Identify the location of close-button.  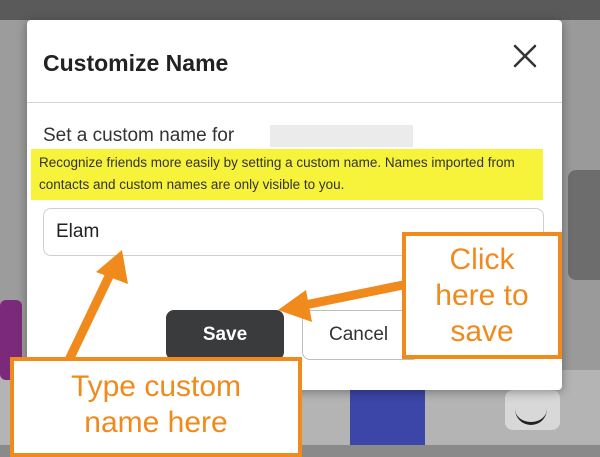
(525, 56).